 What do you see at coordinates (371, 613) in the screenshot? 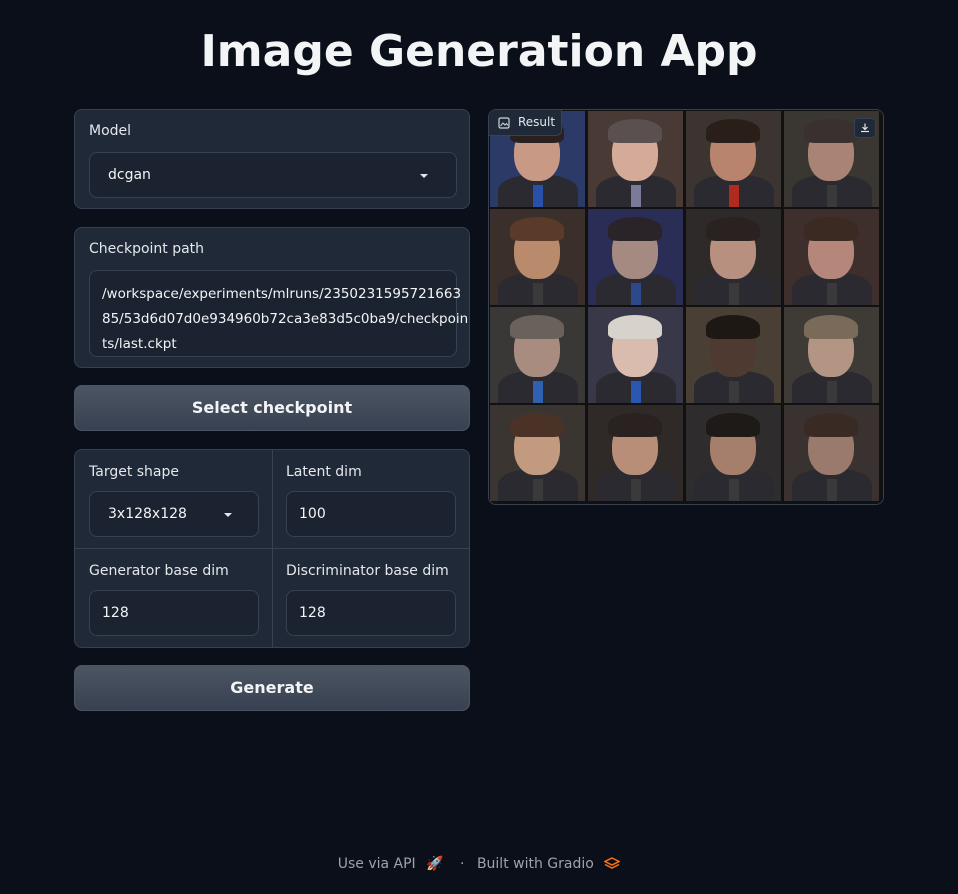
I see `discriminator-base-dim-input: 128` at bounding box center [371, 613].